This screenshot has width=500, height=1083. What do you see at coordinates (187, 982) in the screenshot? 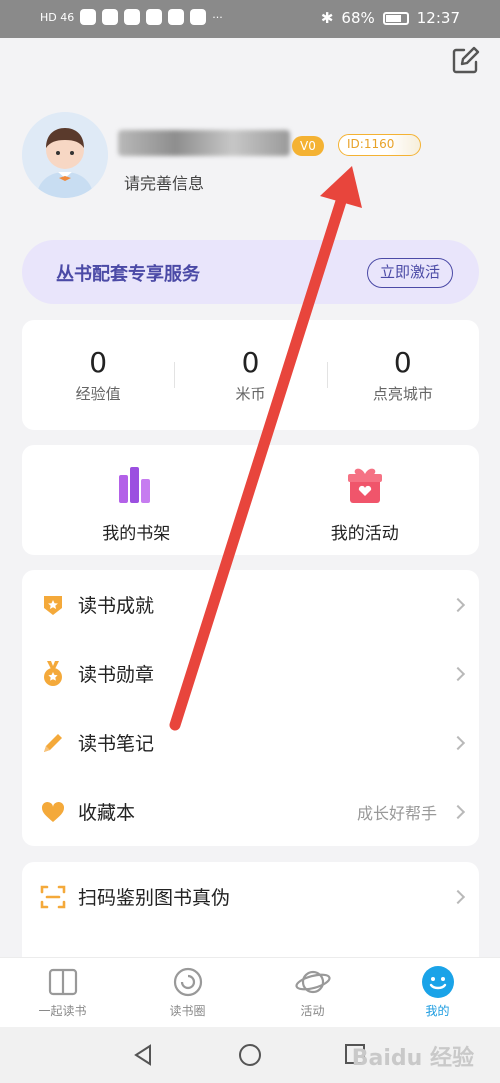
I see `circle-icon` at bounding box center [187, 982].